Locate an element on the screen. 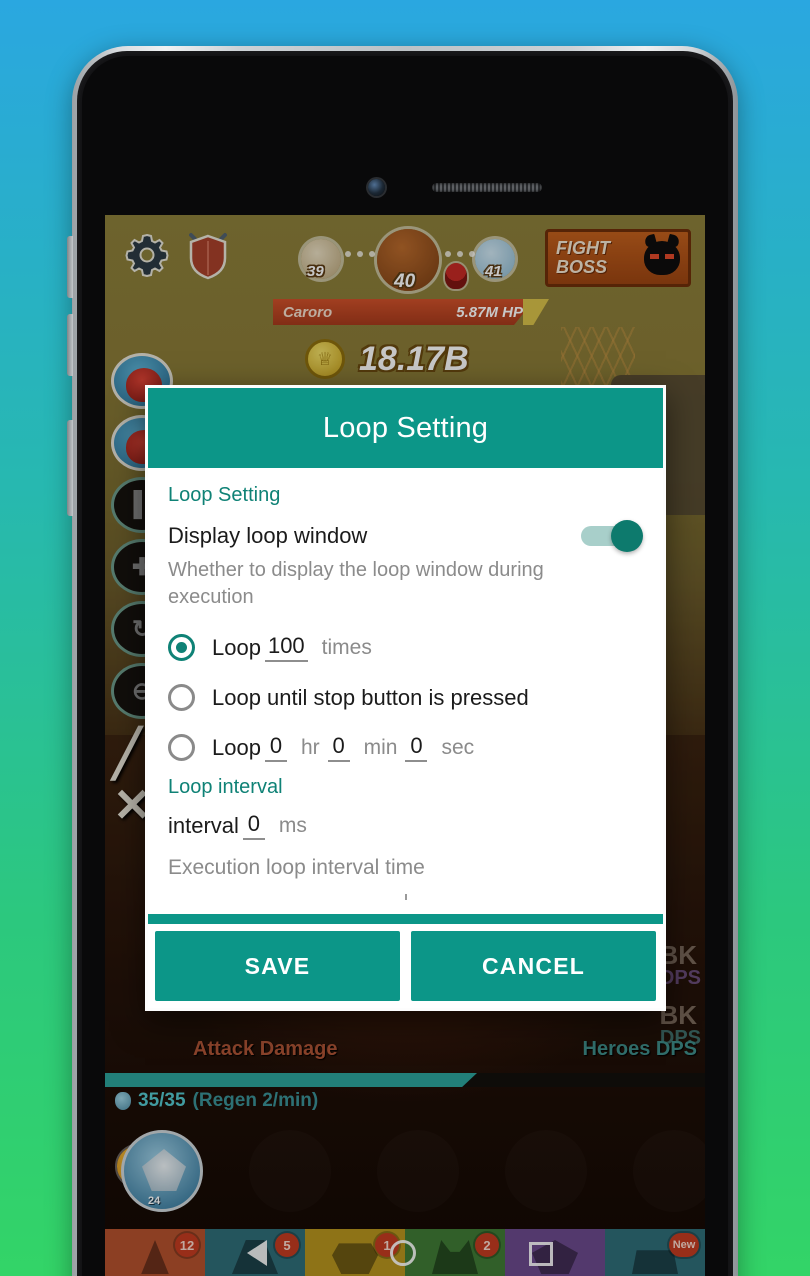 Image resolution: width=810 pixels, height=1276 pixels. display-loop-window-toggle is located at coordinates (612, 536).